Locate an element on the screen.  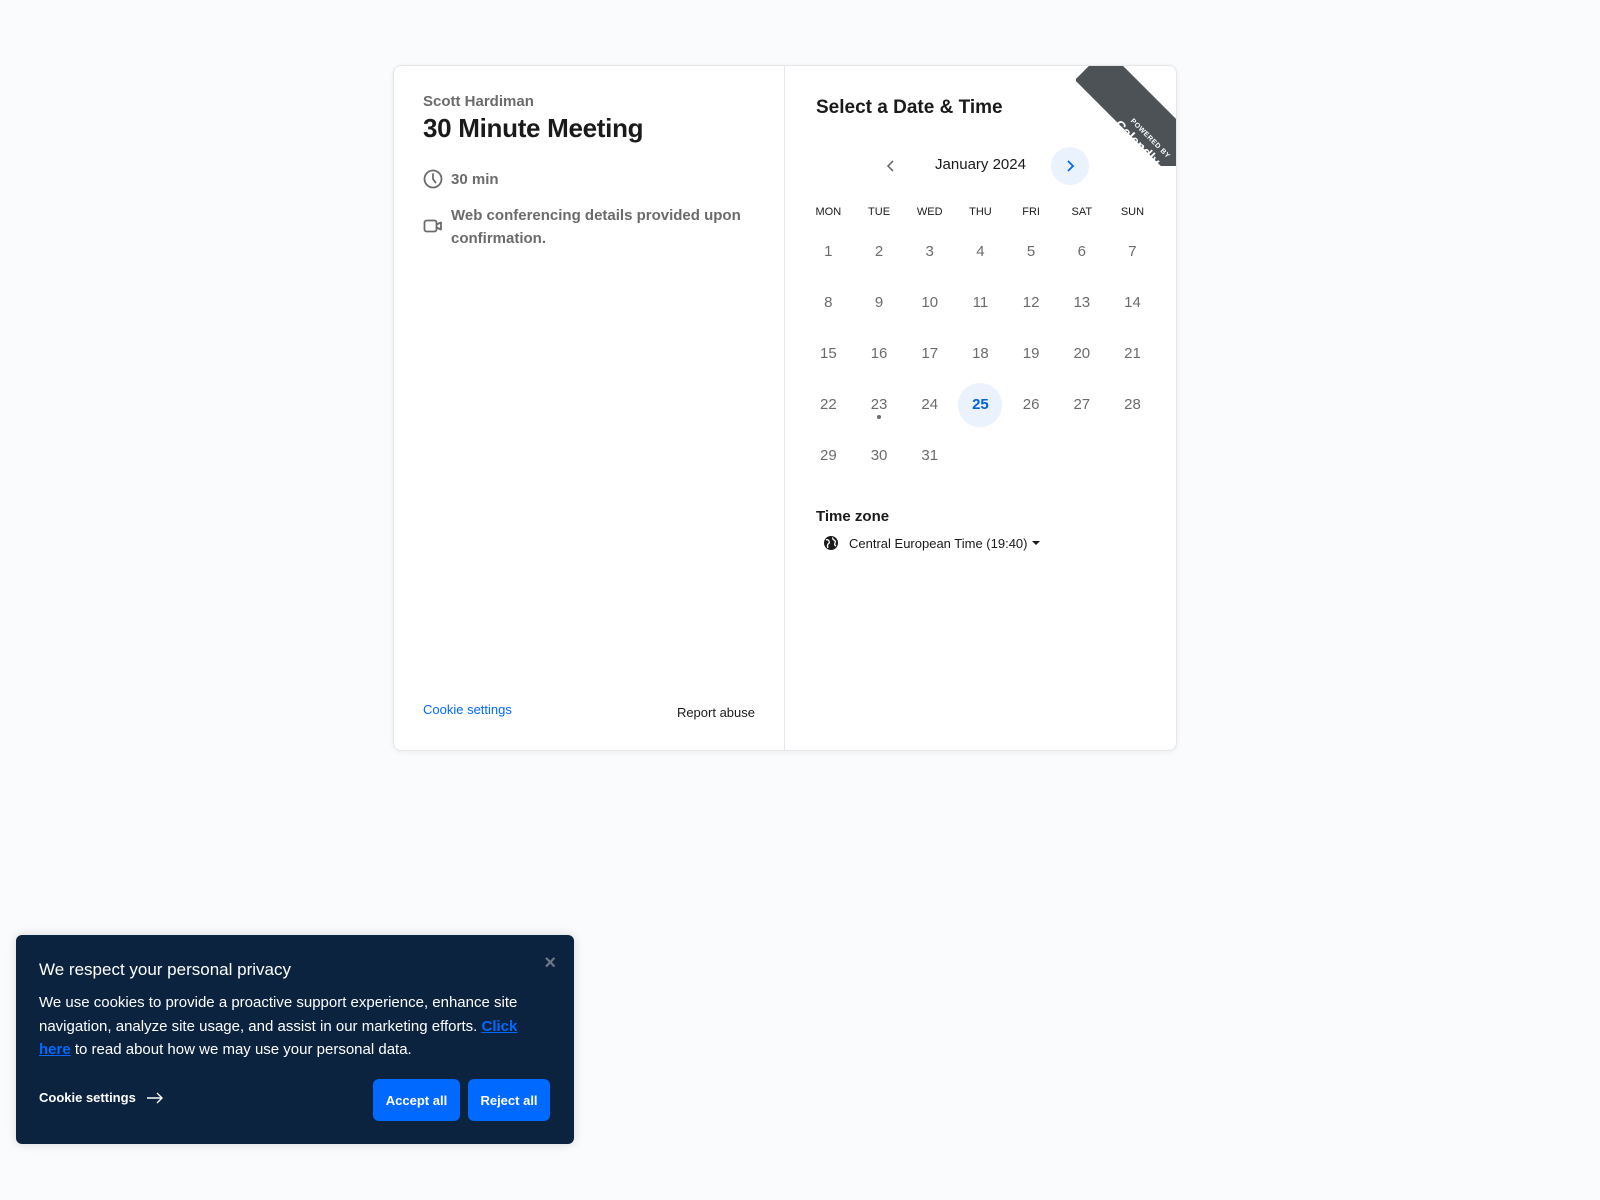
day-number: 15 is located at coordinates (828, 353).